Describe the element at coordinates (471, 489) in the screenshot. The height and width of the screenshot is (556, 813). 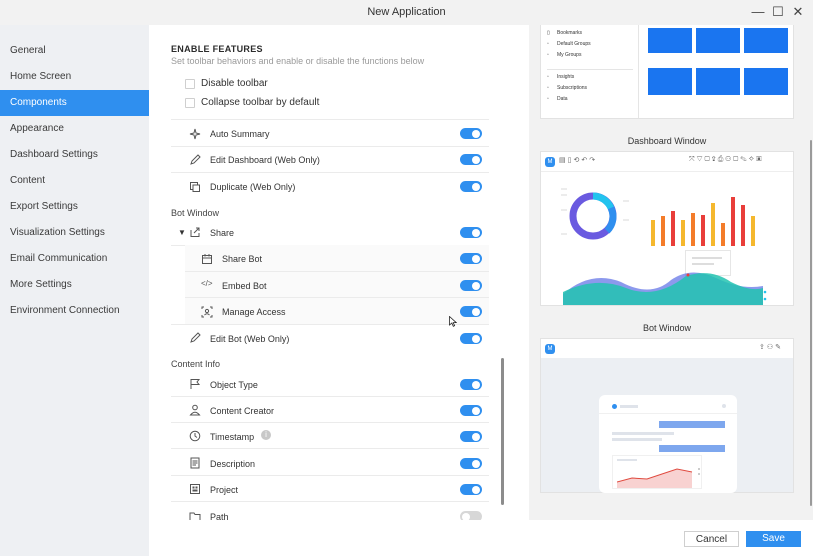
I see `project-toggle` at that location.